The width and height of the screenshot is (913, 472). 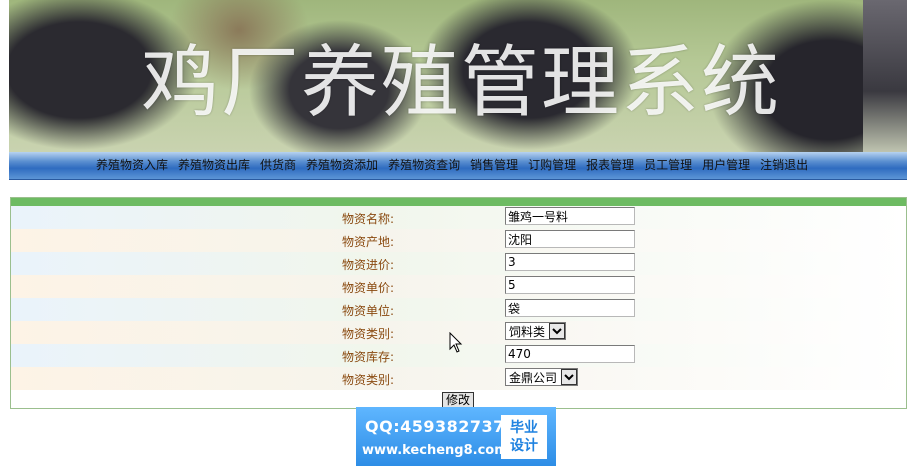 What do you see at coordinates (458, 217) in the screenshot?
I see `form-row-name: 物资名称:` at bounding box center [458, 217].